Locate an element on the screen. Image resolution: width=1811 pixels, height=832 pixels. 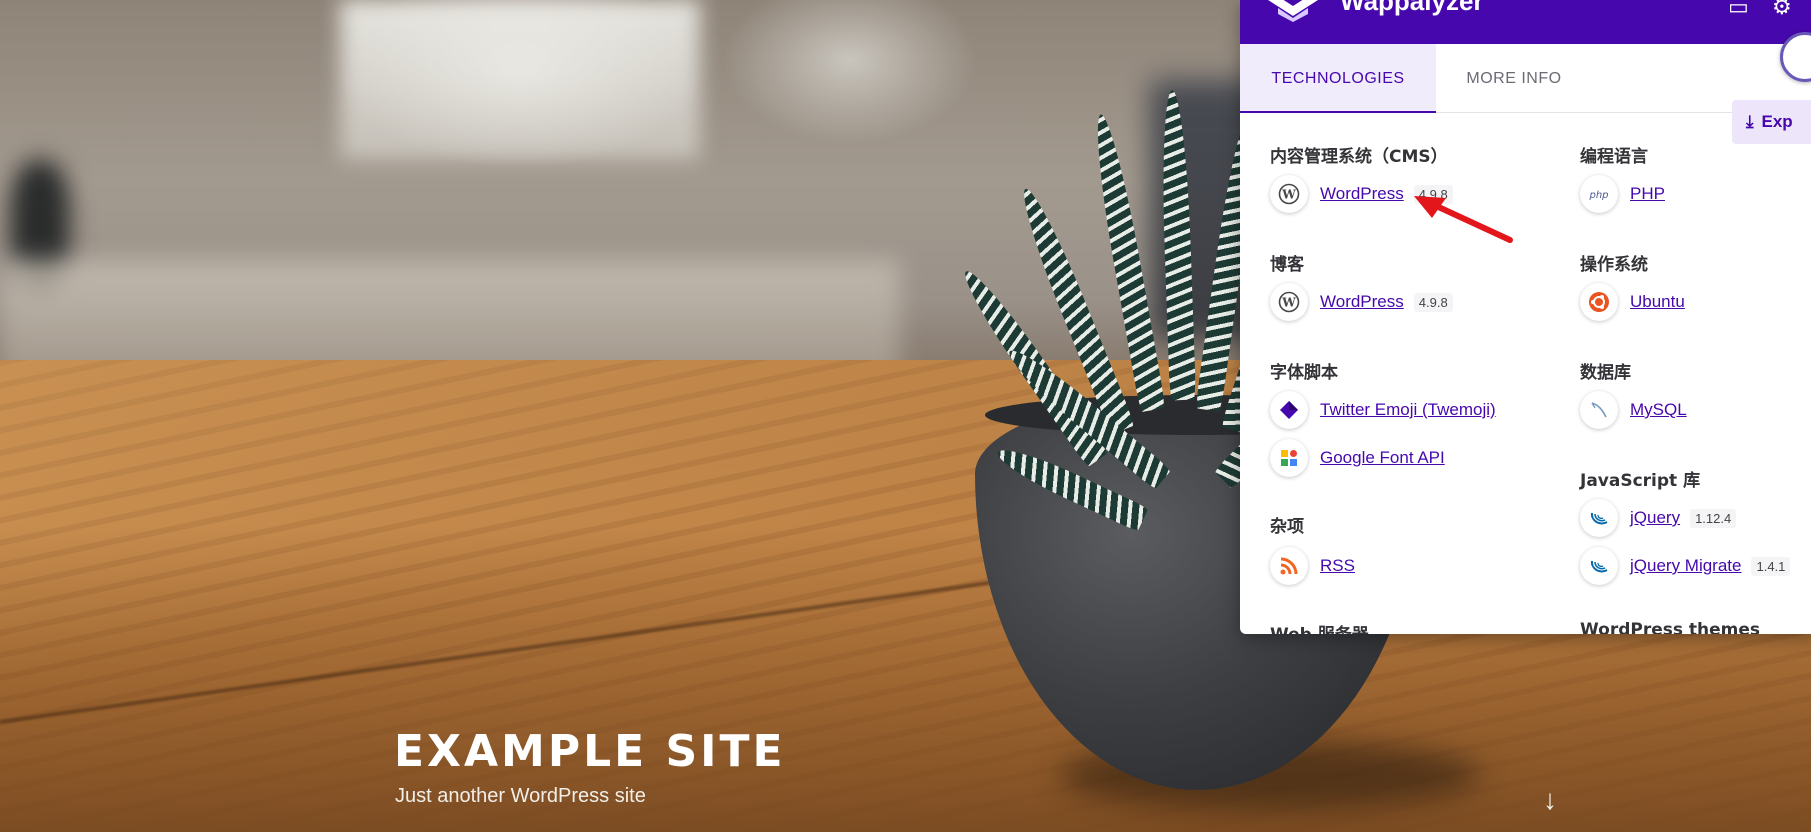
ubuntu-icon is located at coordinates (1599, 302).